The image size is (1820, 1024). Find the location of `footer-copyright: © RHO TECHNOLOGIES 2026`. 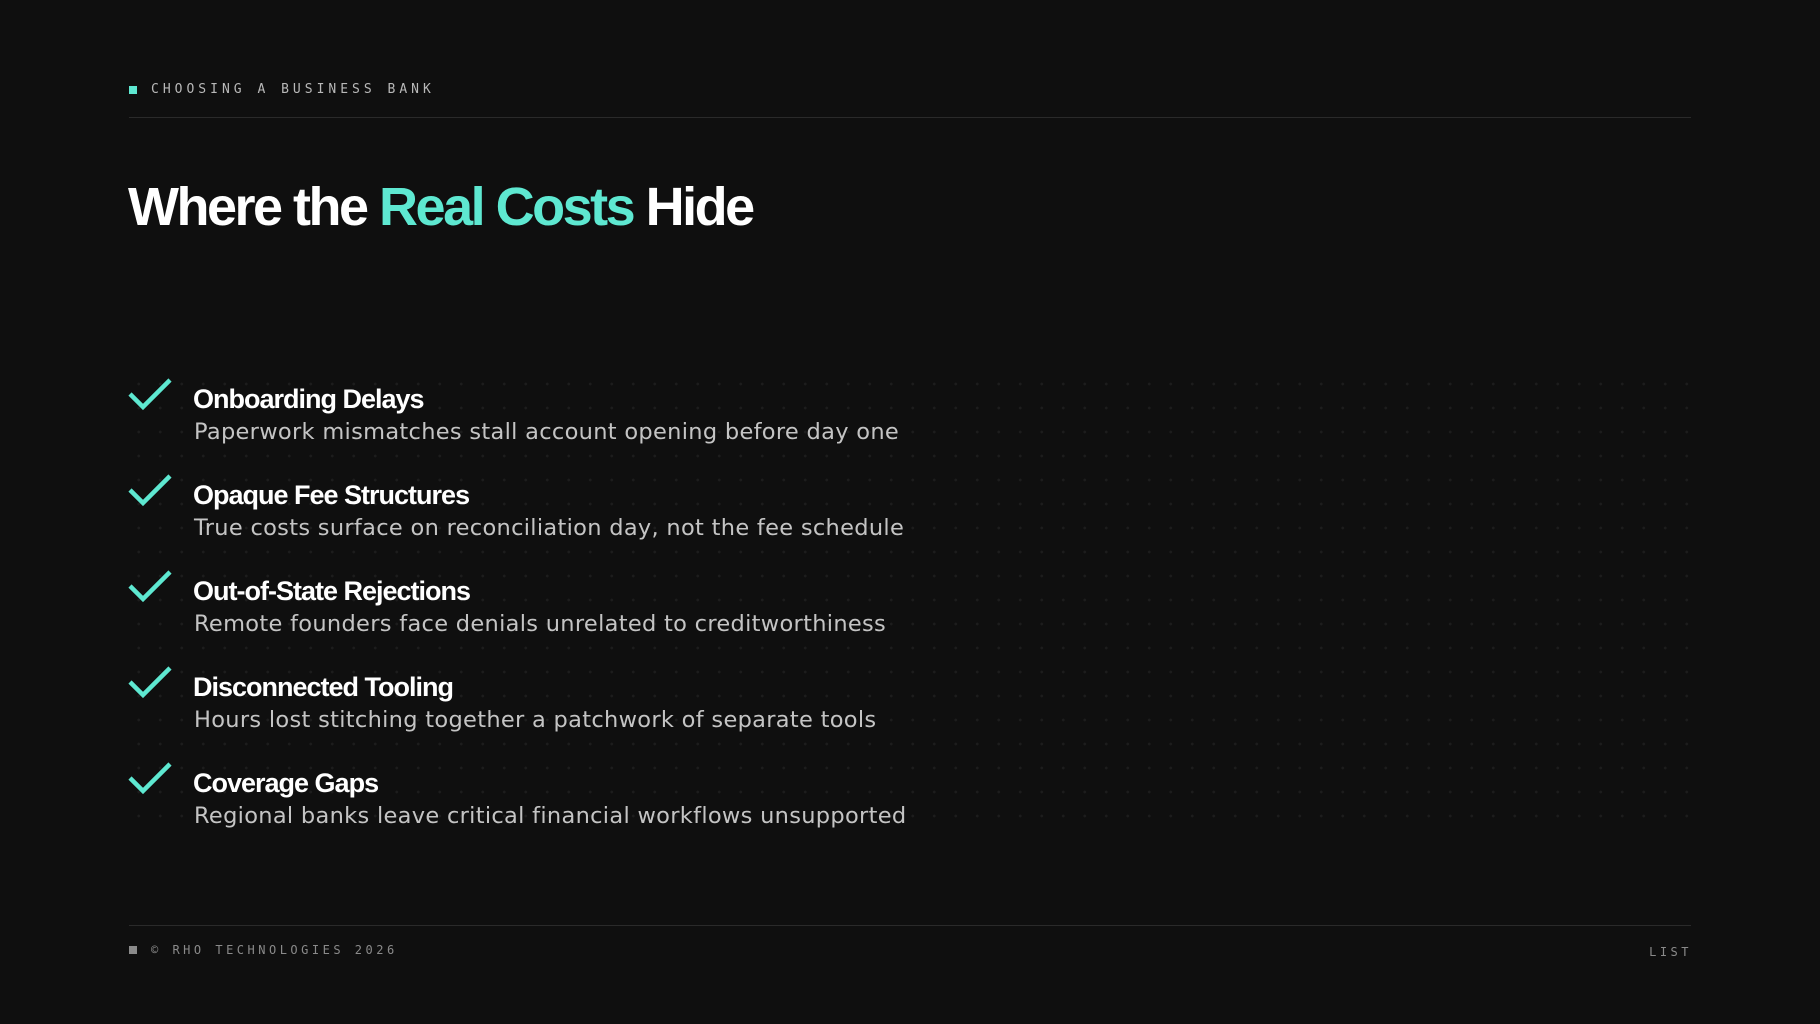

footer-copyright: © RHO TECHNOLOGIES 2026 is located at coordinates (274, 950).